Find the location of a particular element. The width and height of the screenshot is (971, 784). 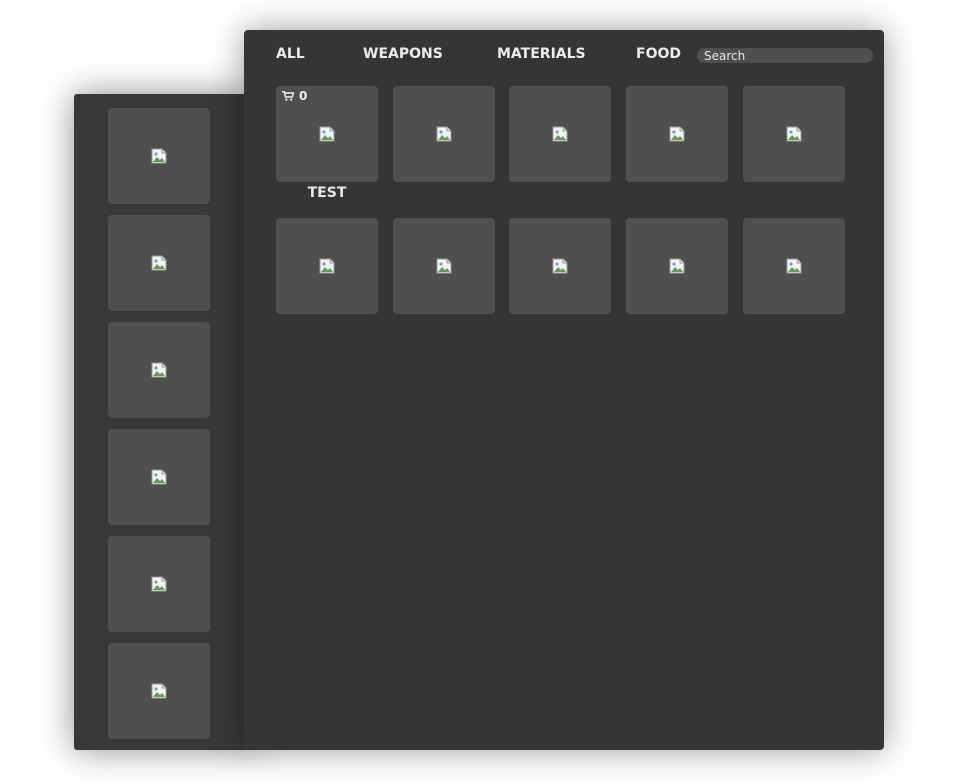

tab-materials: MATERIALS is located at coordinates (541, 54).